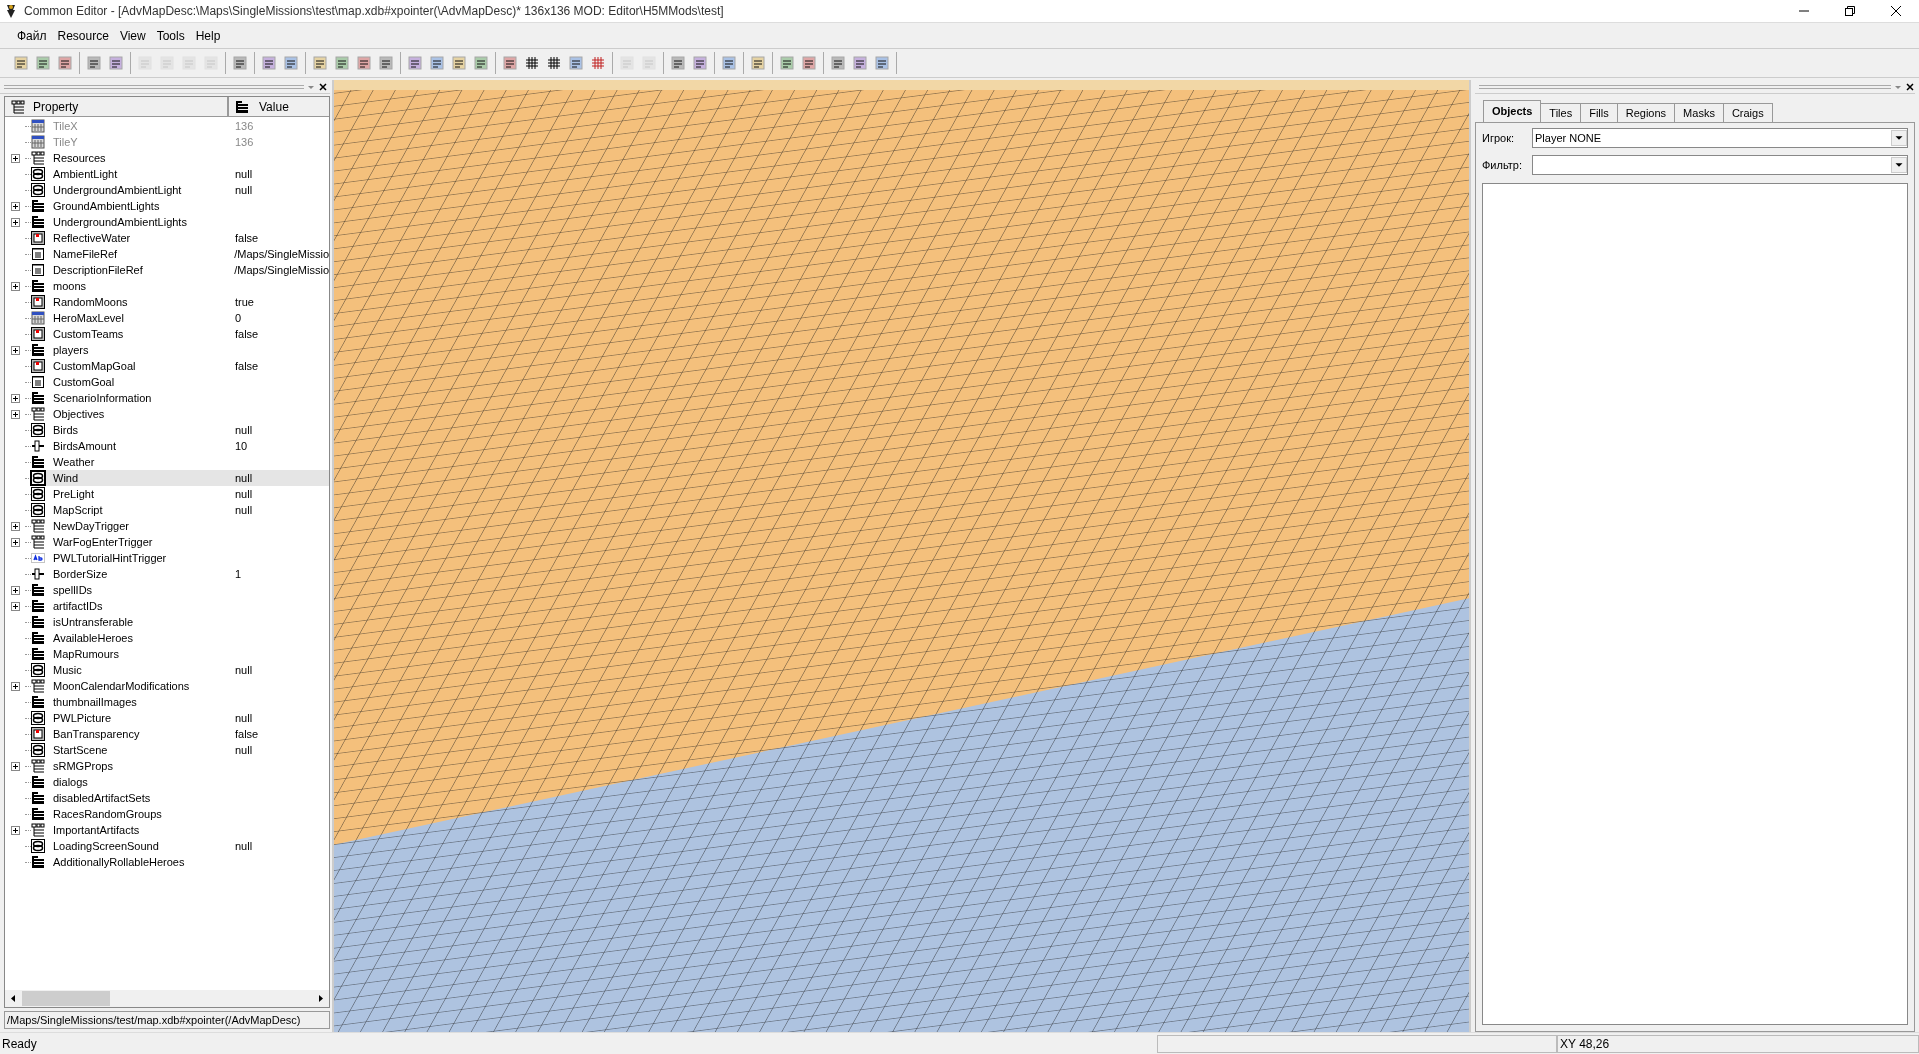 The width and height of the screenshot is (1919, 1054). What do you see at coordinates (167, 318) in the screenshot?
I see `property-row: HeroMaxLevel 0` at bounding box center [167, 318].